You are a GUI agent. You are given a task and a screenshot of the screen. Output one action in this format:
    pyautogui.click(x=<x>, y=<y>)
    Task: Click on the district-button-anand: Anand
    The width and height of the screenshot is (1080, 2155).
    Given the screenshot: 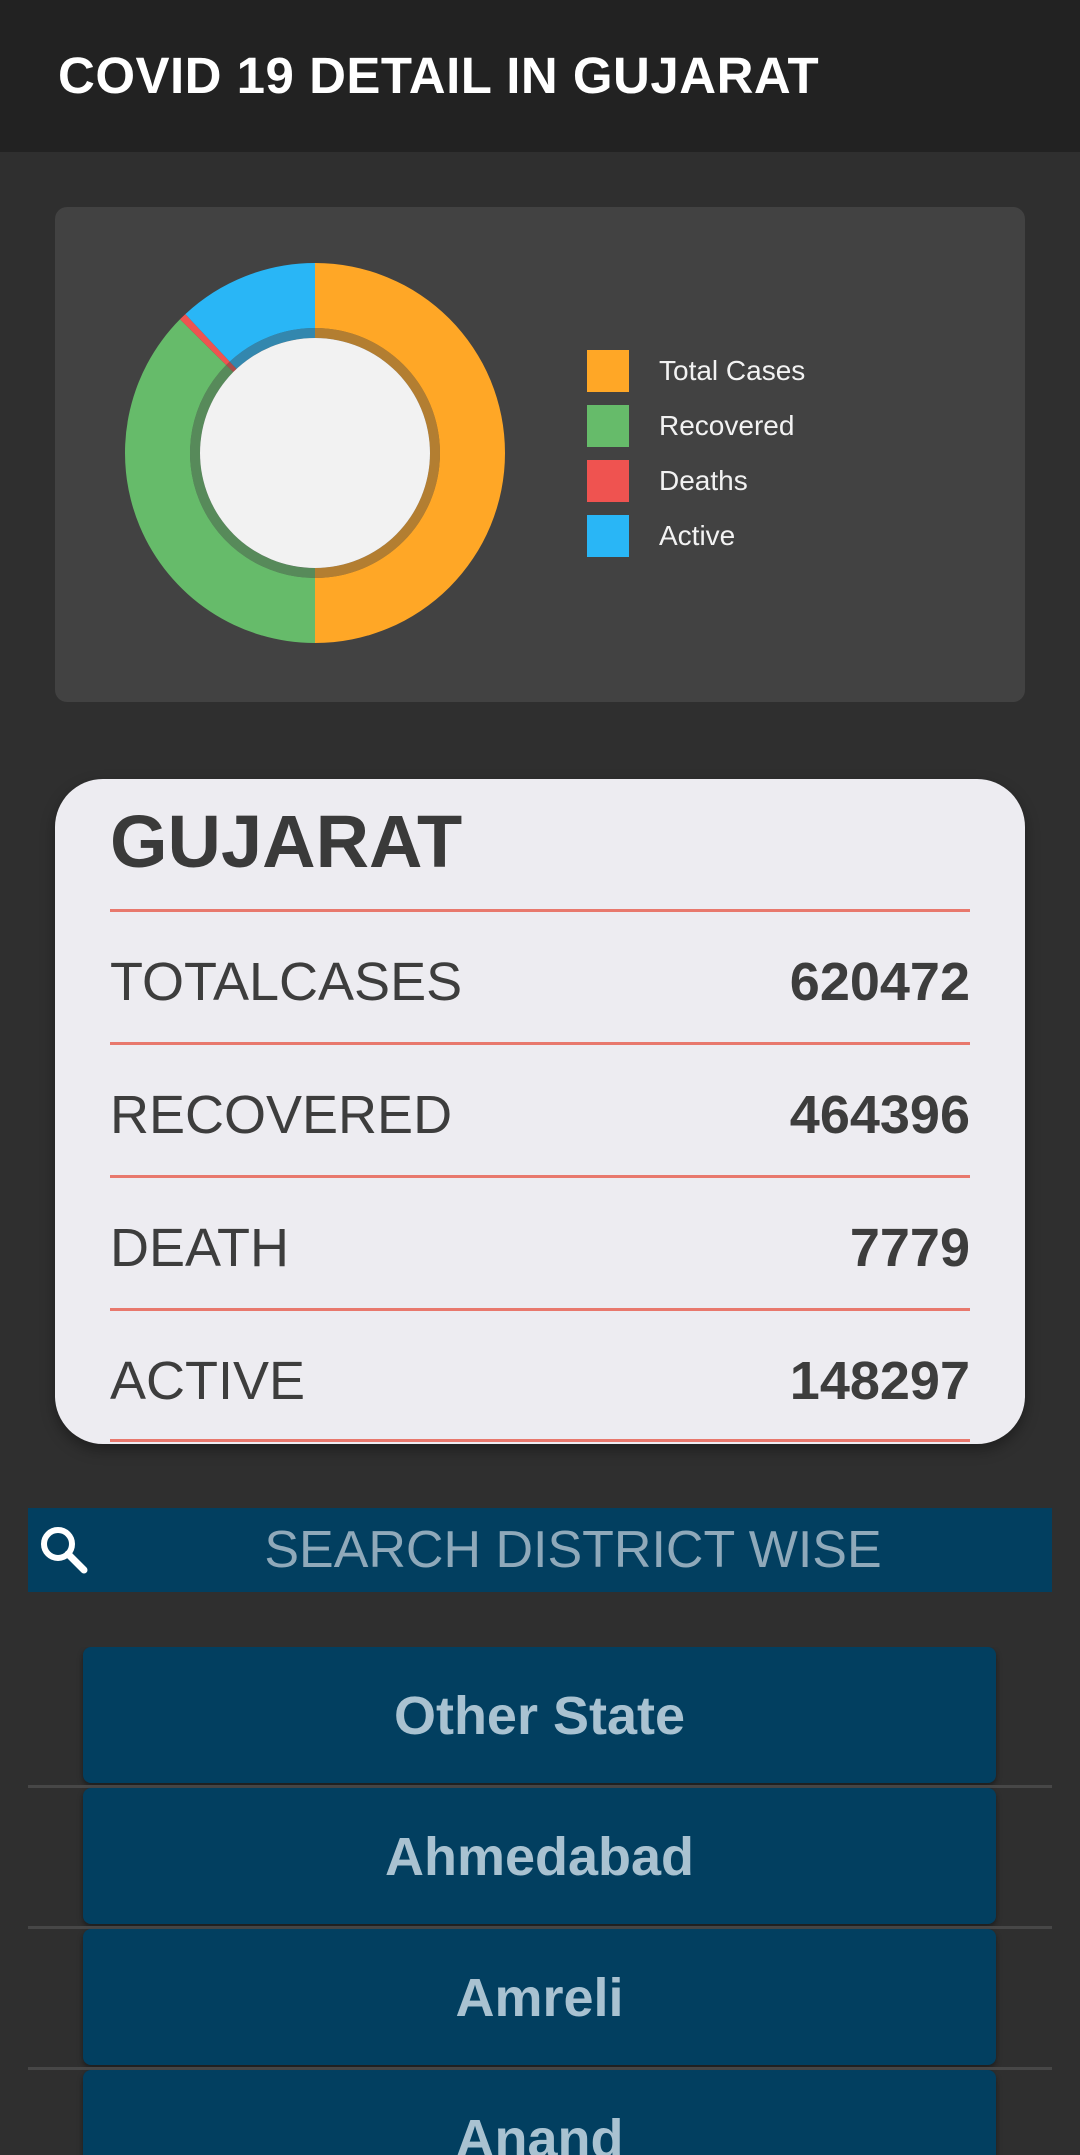 What is the action you would take?
    pyautogui.click(x=539, y=2112)
    